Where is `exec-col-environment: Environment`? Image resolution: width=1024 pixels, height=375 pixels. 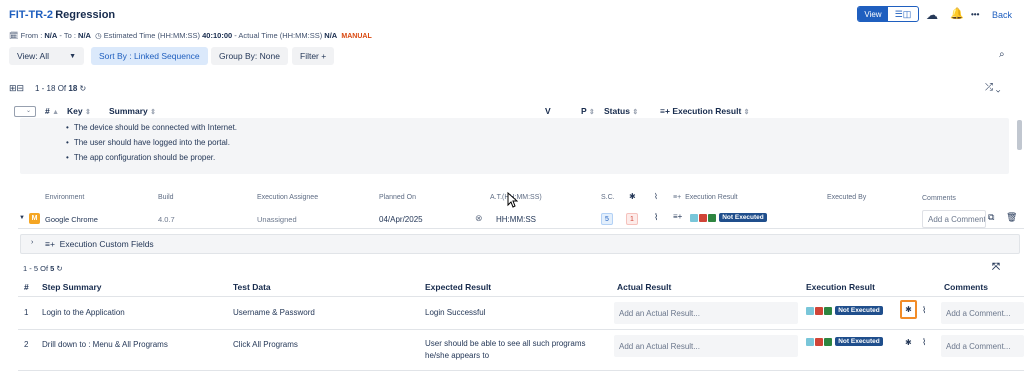 exec-col-environment: Environment is located at coordinates (65, 197).